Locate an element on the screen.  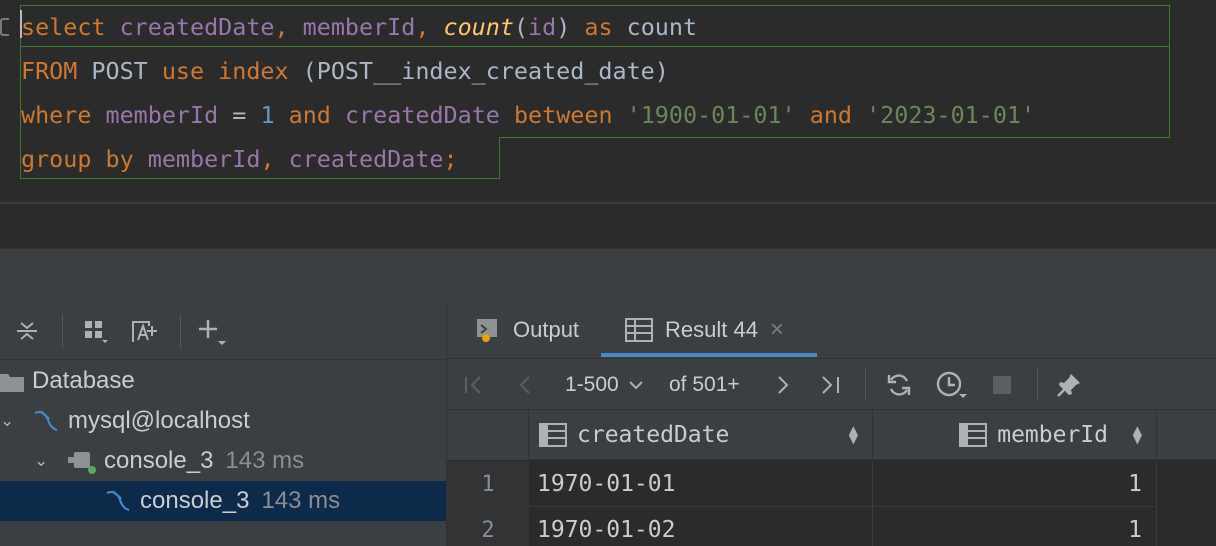
page-range: 1-500 is located at coordinates (592, 384).